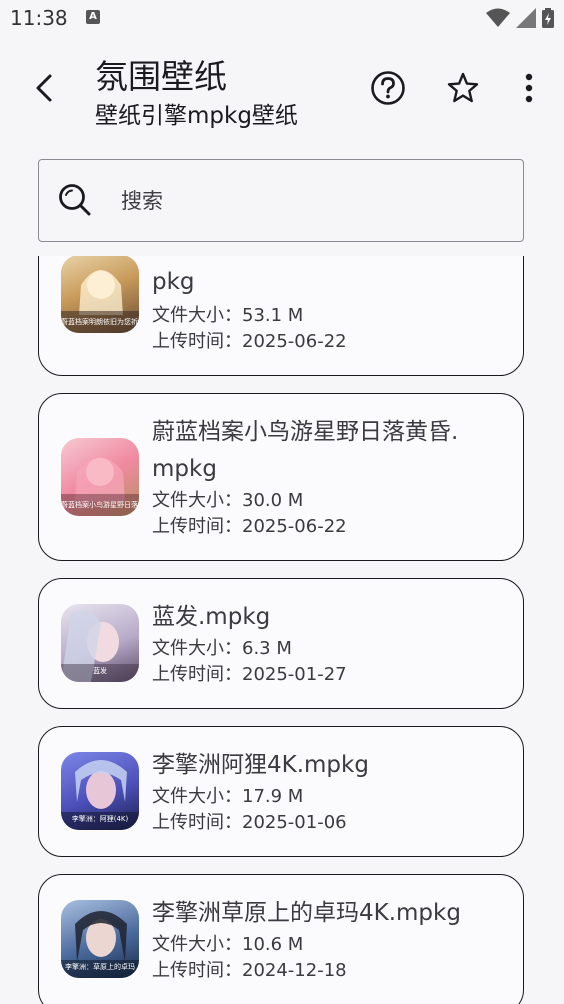 The image size is (564, 1004). I want to click on back-button, so click(44, 88).